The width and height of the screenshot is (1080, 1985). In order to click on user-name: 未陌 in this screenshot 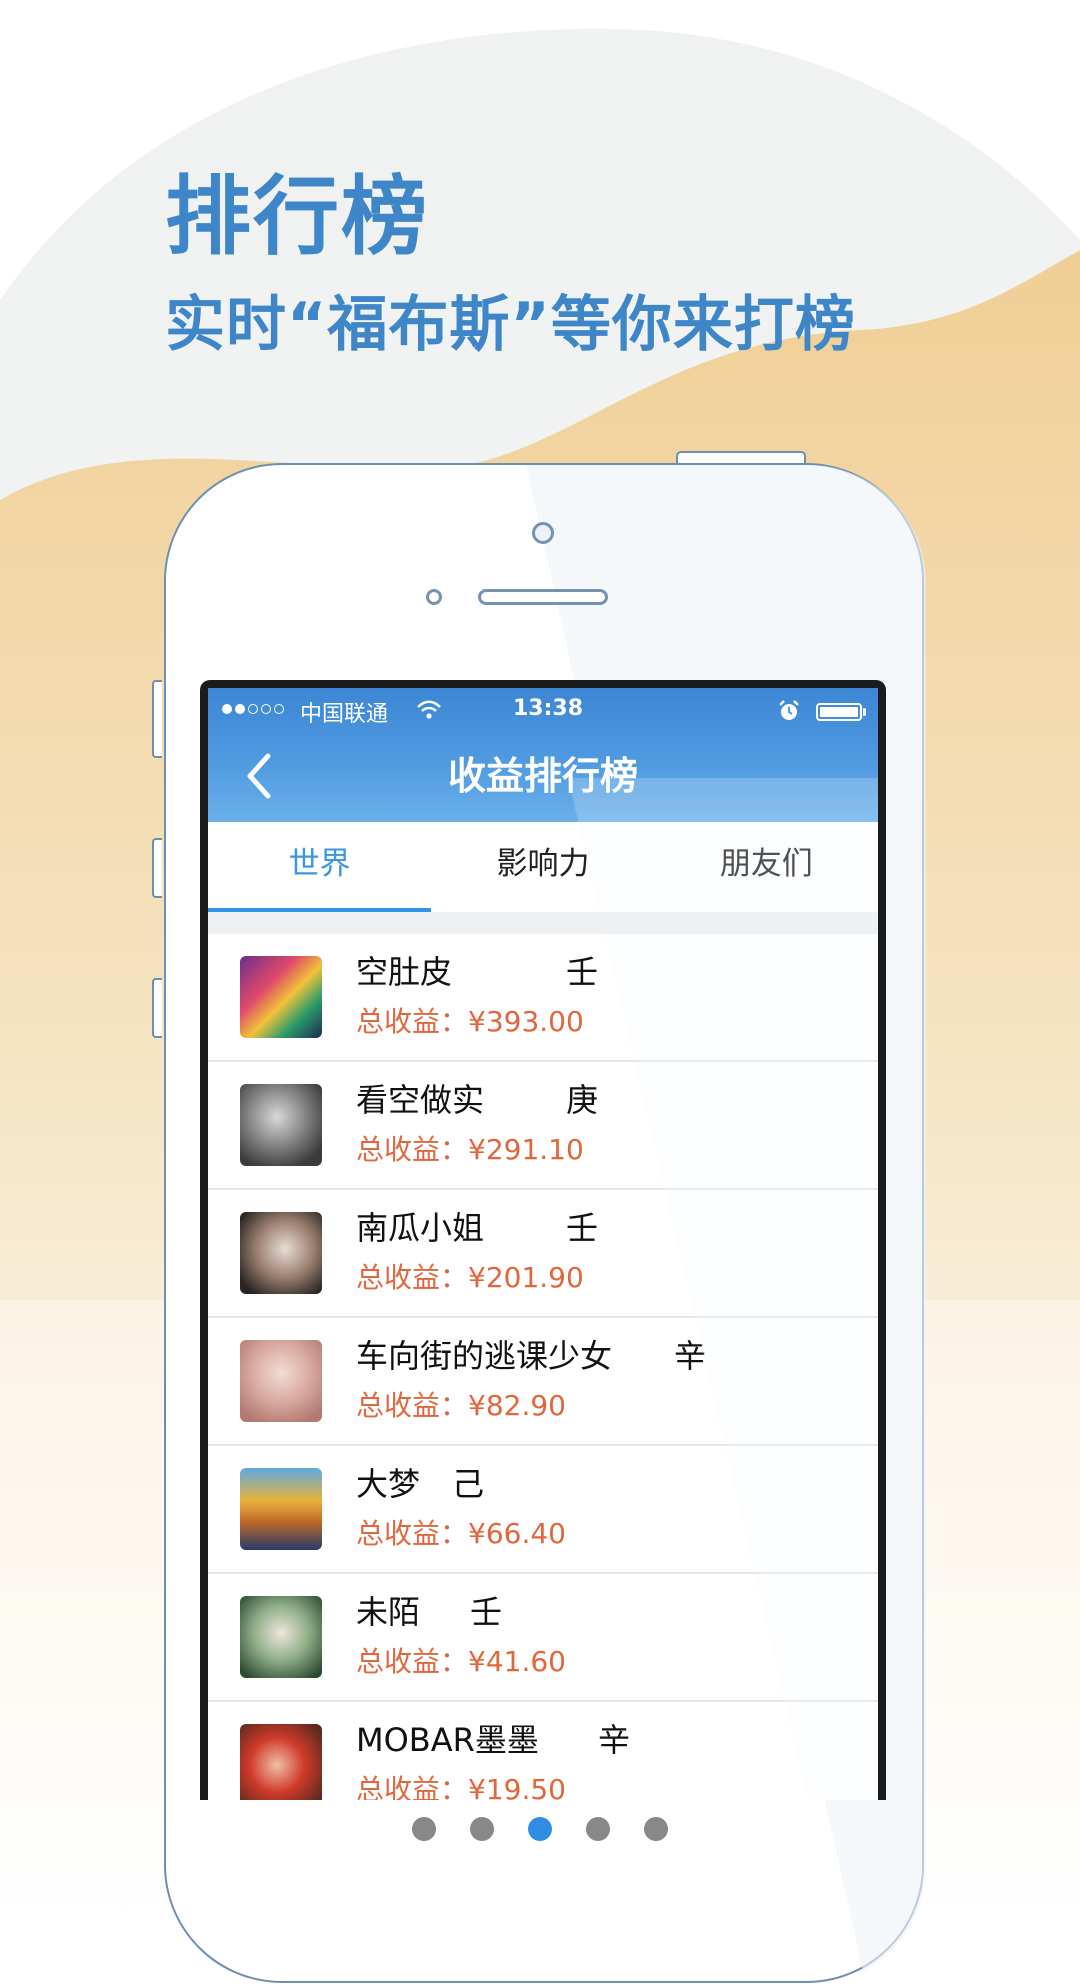, I will do `click(388, 1612)`.